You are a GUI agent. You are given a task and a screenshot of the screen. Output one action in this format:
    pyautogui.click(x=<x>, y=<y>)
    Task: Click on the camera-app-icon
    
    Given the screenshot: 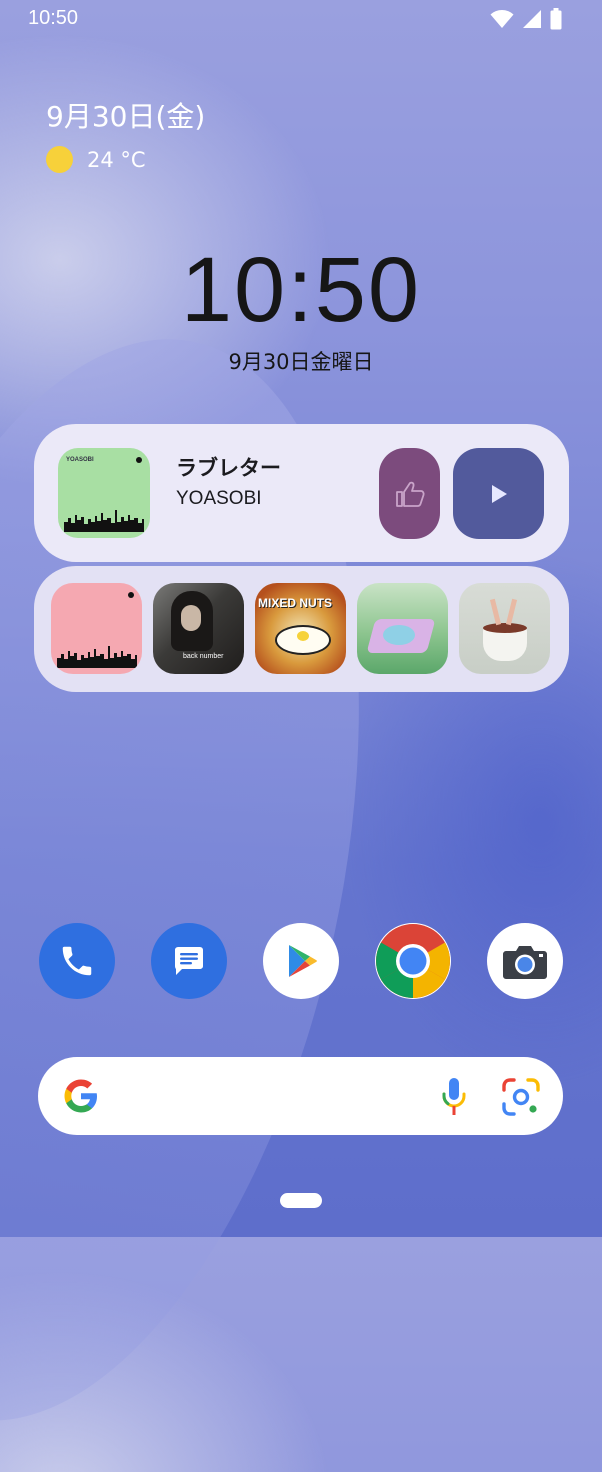 What is the action you would take?
    pyautogui.click(x=525, y=961)
    